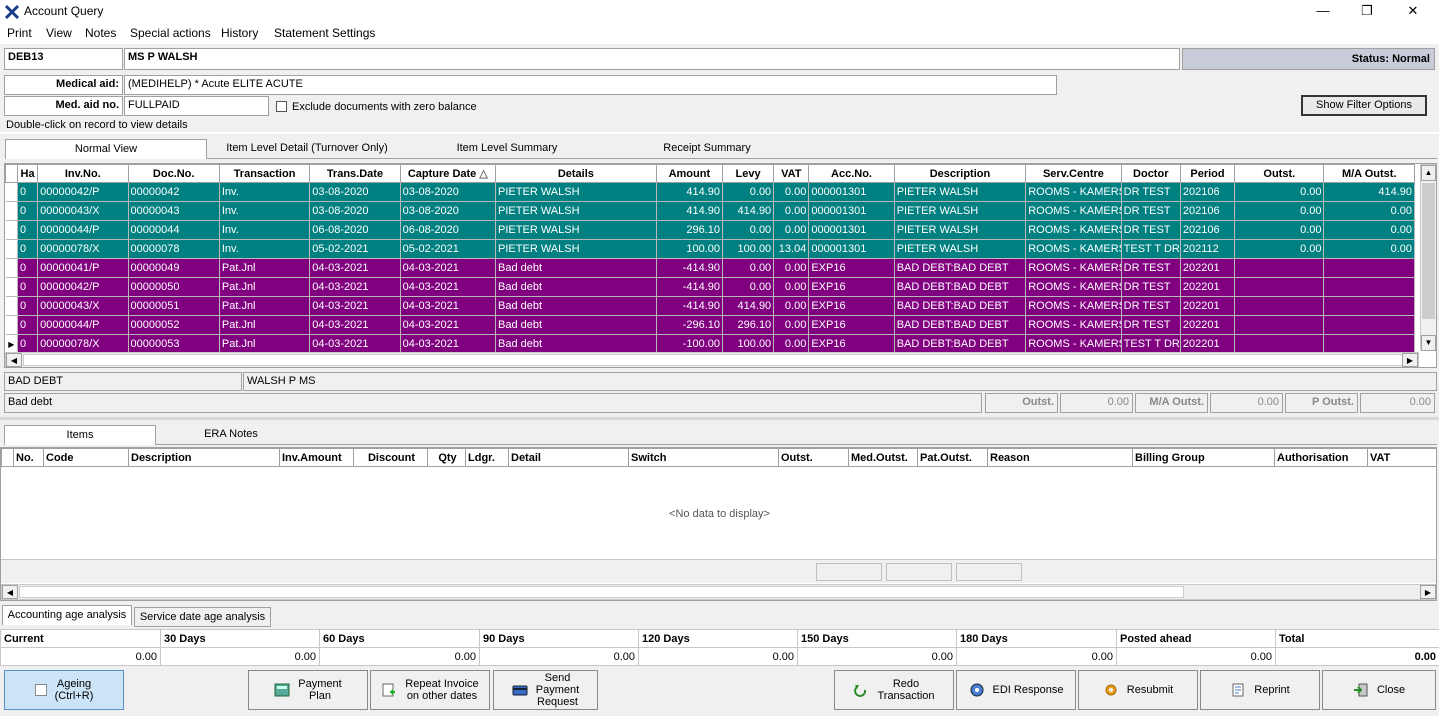 Image resolution: width=1439 pixels, height=716 pixels. Describe the element at coordinates (1367, 12) in the screenshot. I see `restore-button: ❐` at that location.